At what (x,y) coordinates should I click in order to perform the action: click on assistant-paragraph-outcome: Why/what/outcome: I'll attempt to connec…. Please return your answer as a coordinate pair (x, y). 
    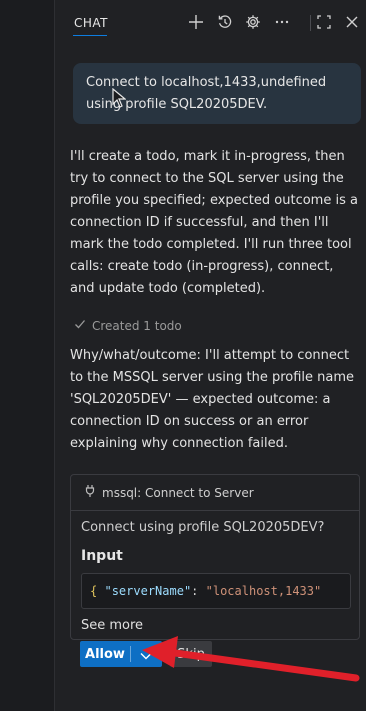
    Looking at the image, I should click on (212, 399).